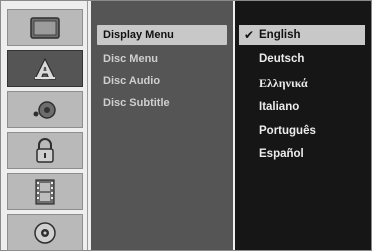  I want to click on language-option-label: Italiano, so click(279, 107).